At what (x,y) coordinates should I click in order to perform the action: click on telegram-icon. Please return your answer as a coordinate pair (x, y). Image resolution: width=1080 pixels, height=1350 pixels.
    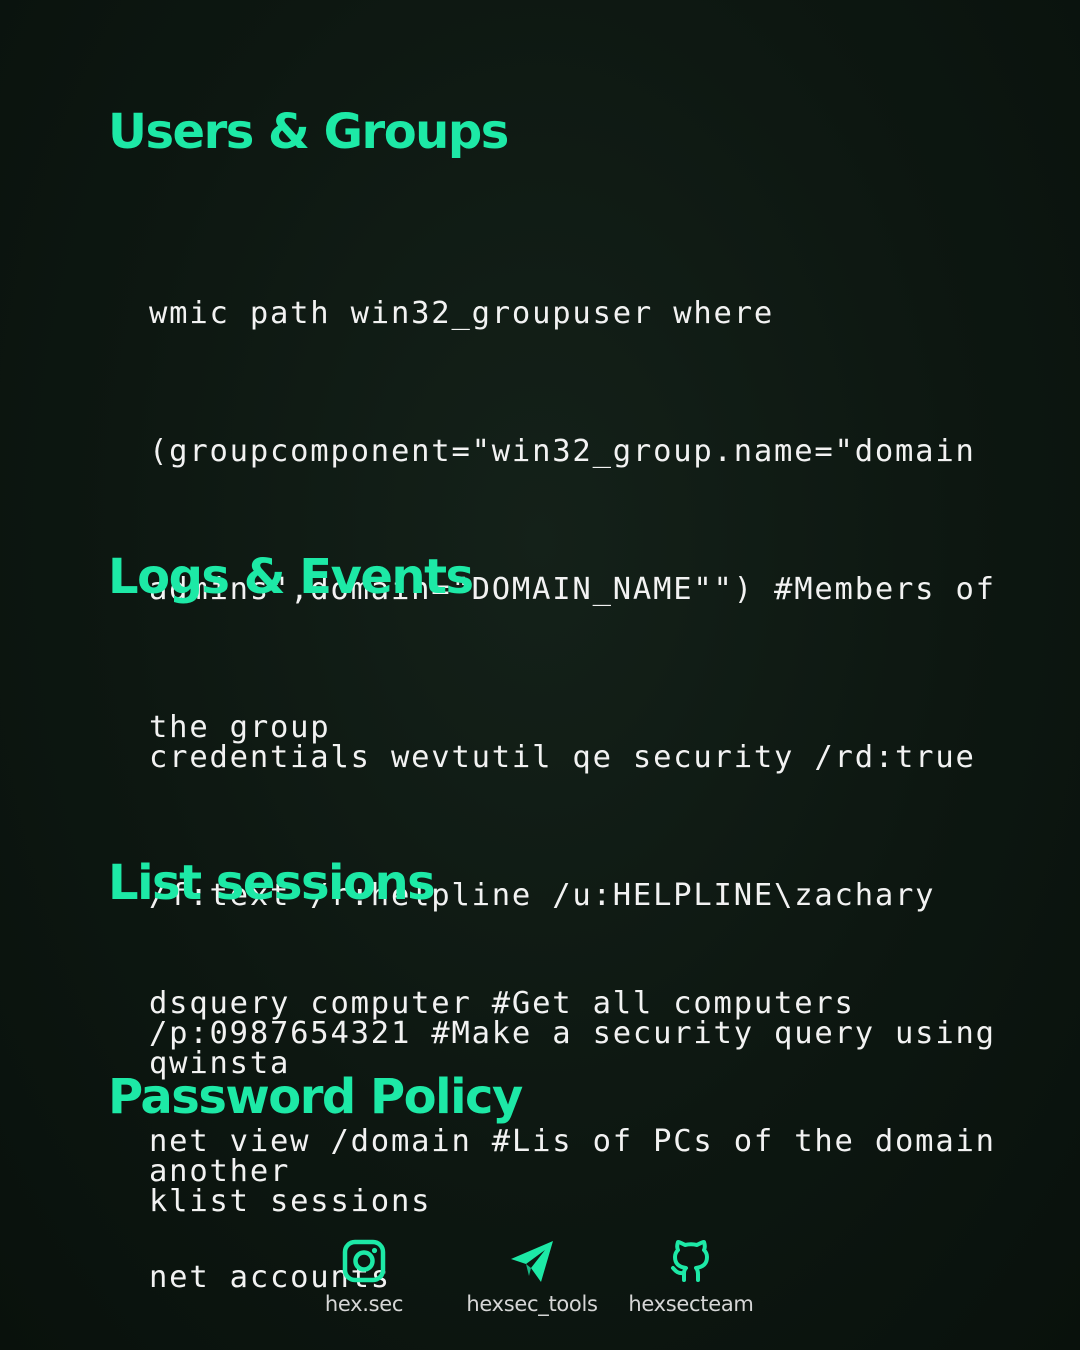
    Looking at the image, I should click on (532, 1261).